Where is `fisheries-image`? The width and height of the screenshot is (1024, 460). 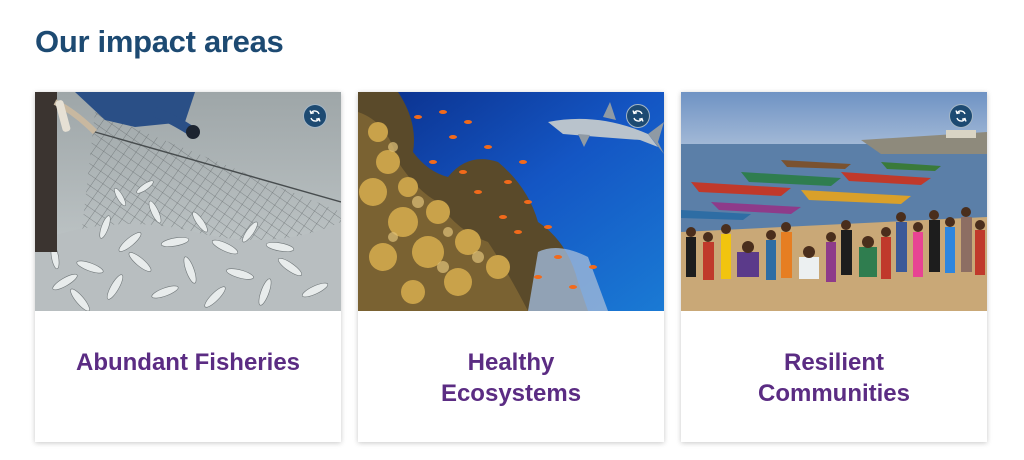
fisheries-image is located at coordinates (188, 201).